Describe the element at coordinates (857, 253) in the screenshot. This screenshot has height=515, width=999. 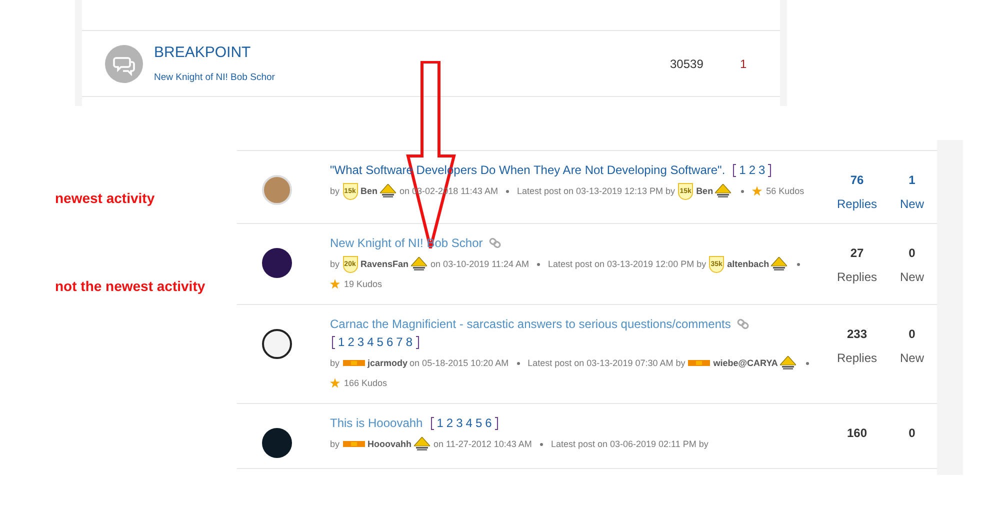
I see `reply-count: 27` at that location.